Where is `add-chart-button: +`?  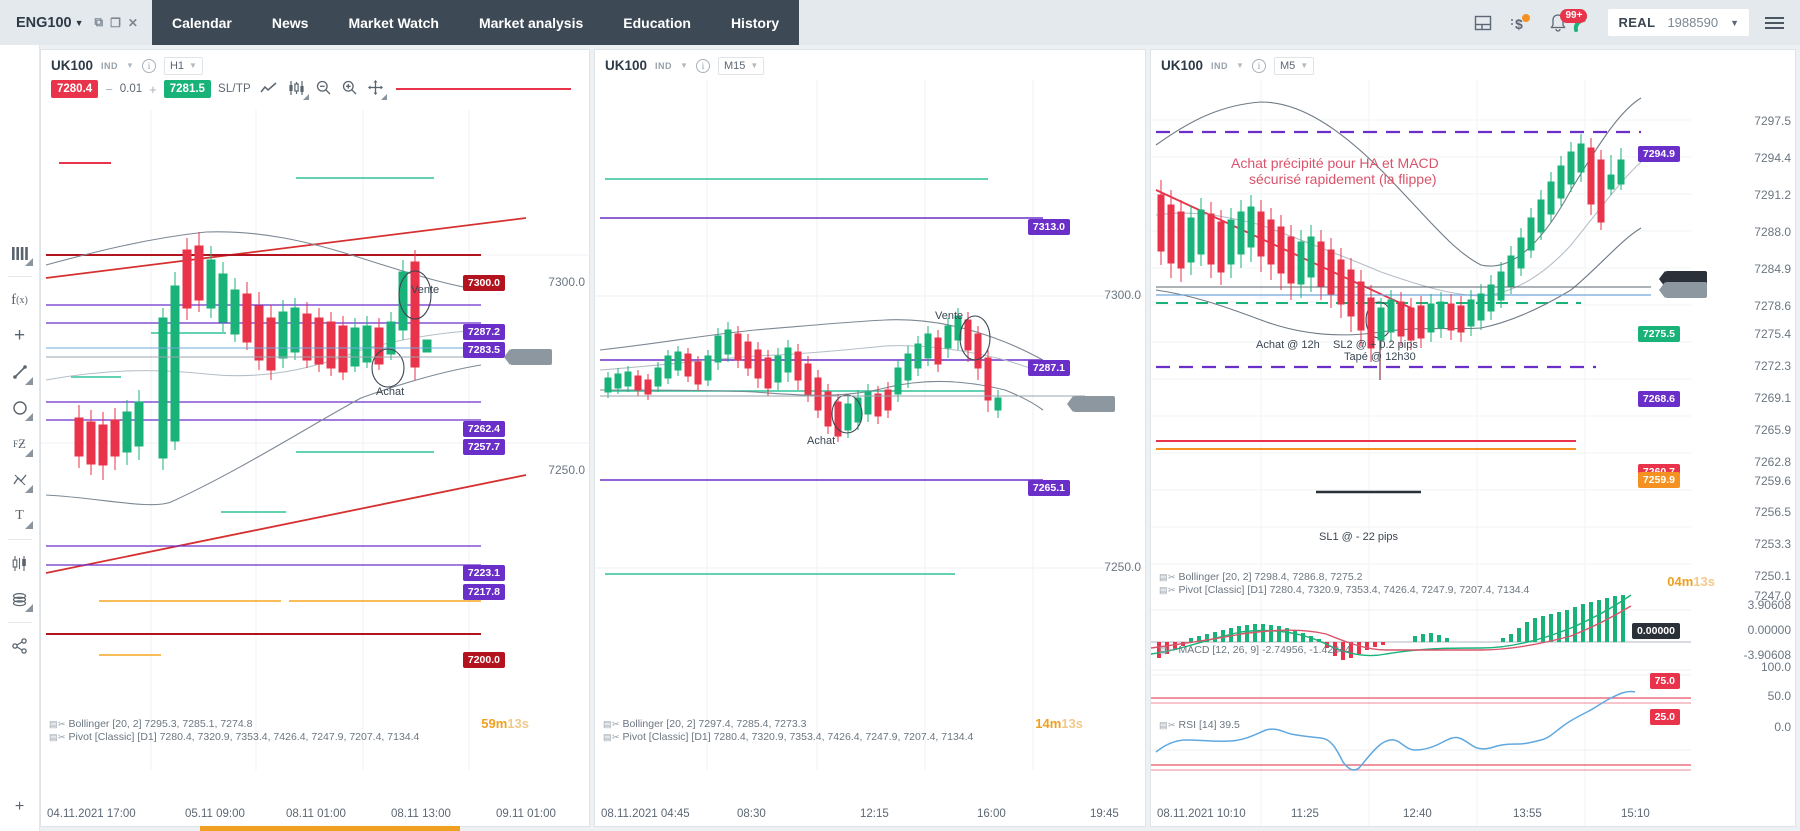
add-chart-button: + is located at coordinates (20, 807).